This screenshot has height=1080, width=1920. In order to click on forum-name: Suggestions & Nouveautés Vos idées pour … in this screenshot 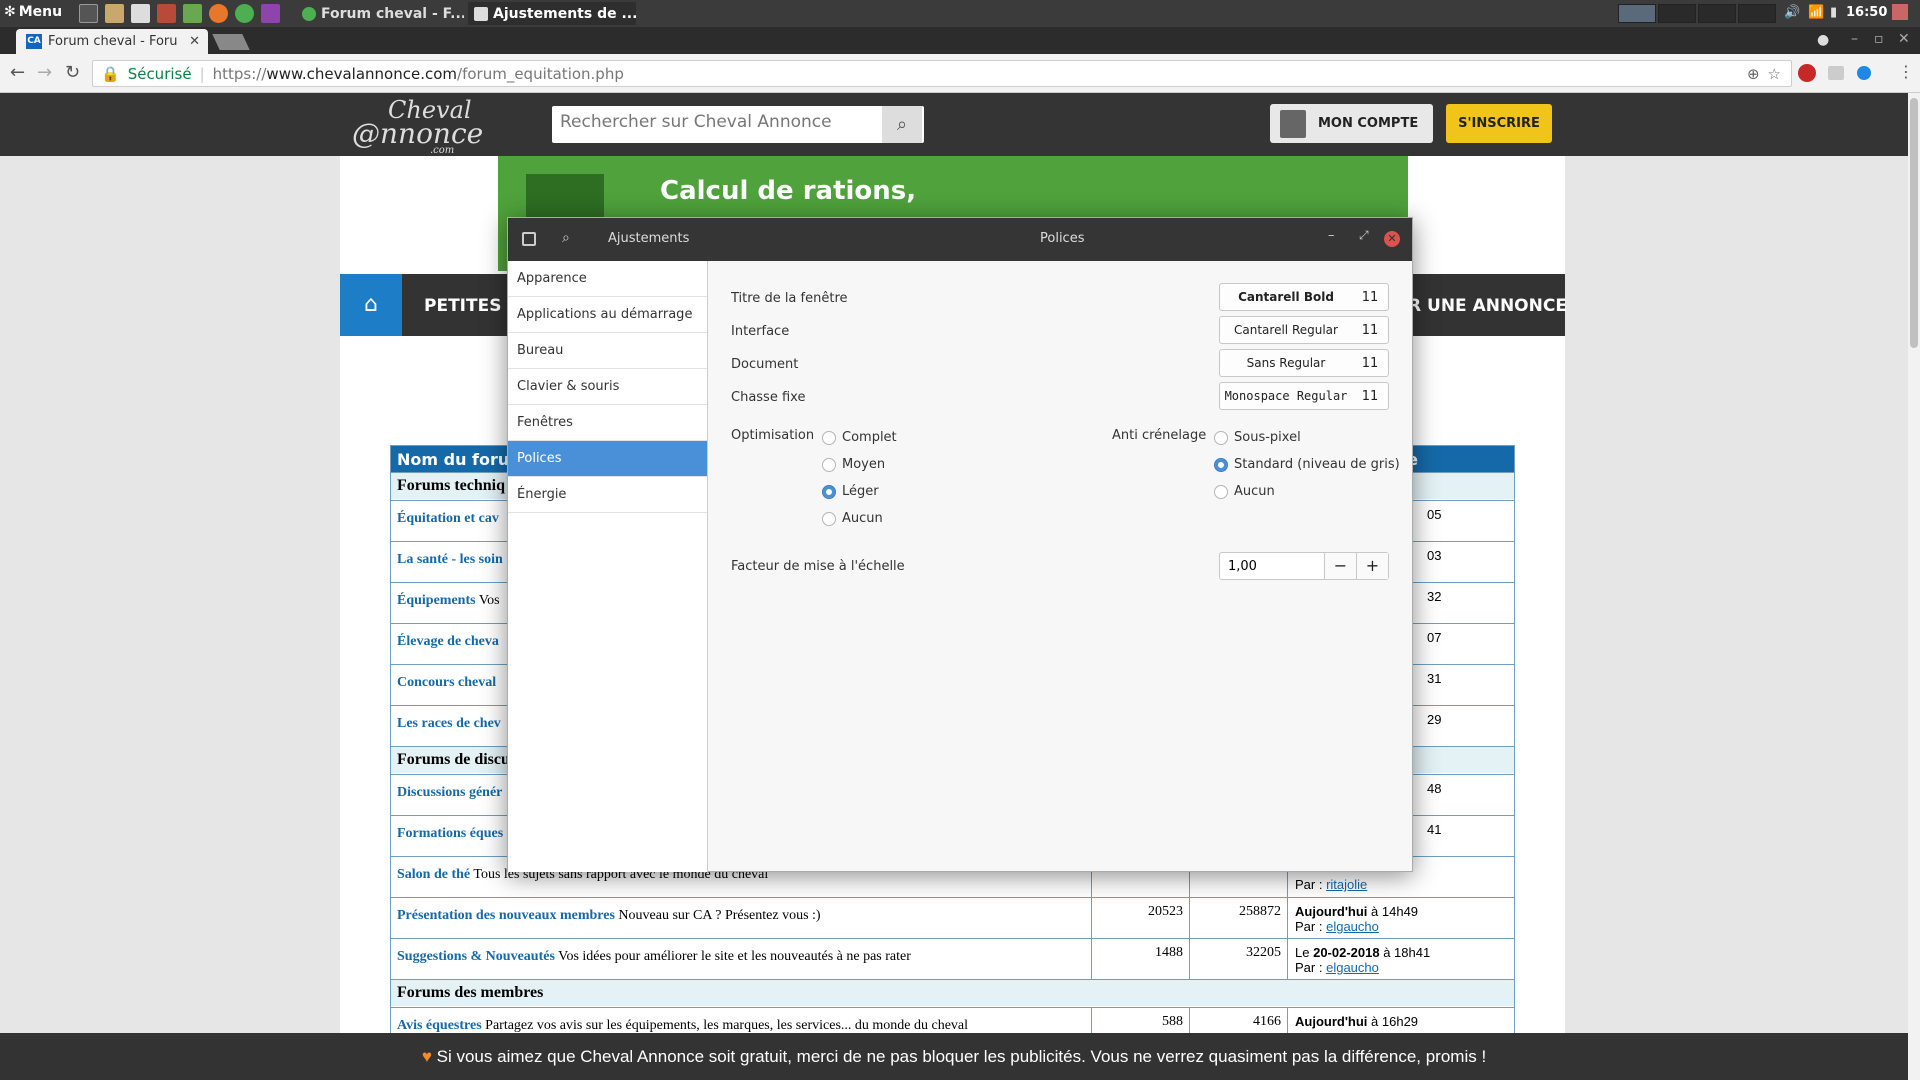, I will do `click(654, 957)`.